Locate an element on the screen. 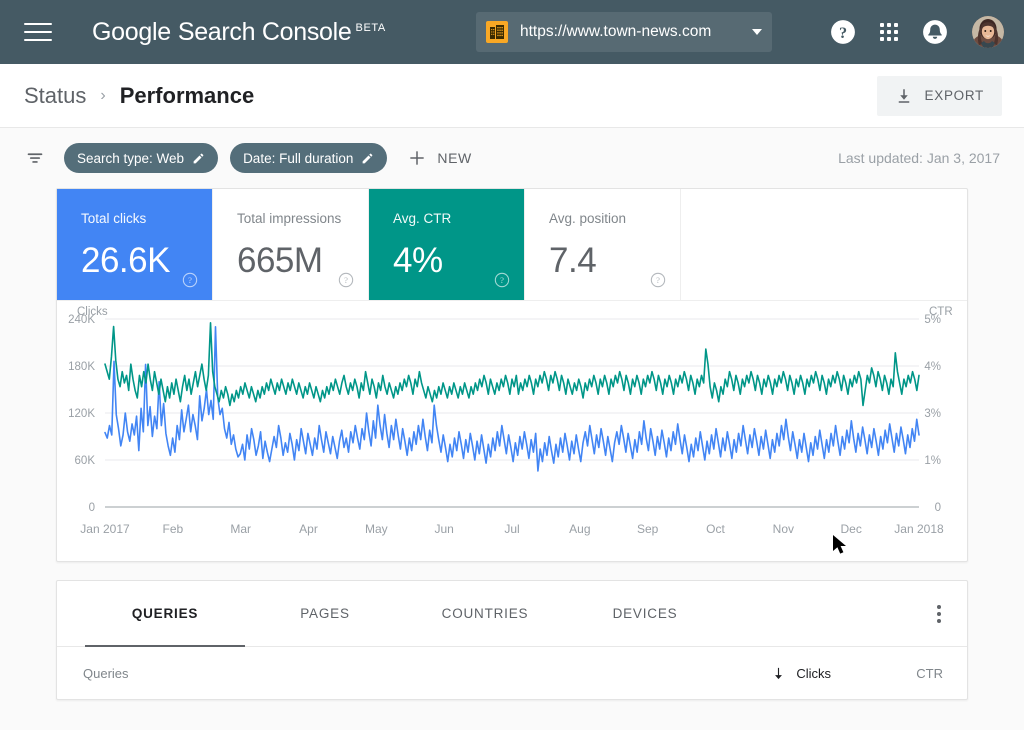 Image resolution: width=1024 pixels, height=730 pixels. property-selector: https://www.town-news.com is located at coordinates (624, 32).